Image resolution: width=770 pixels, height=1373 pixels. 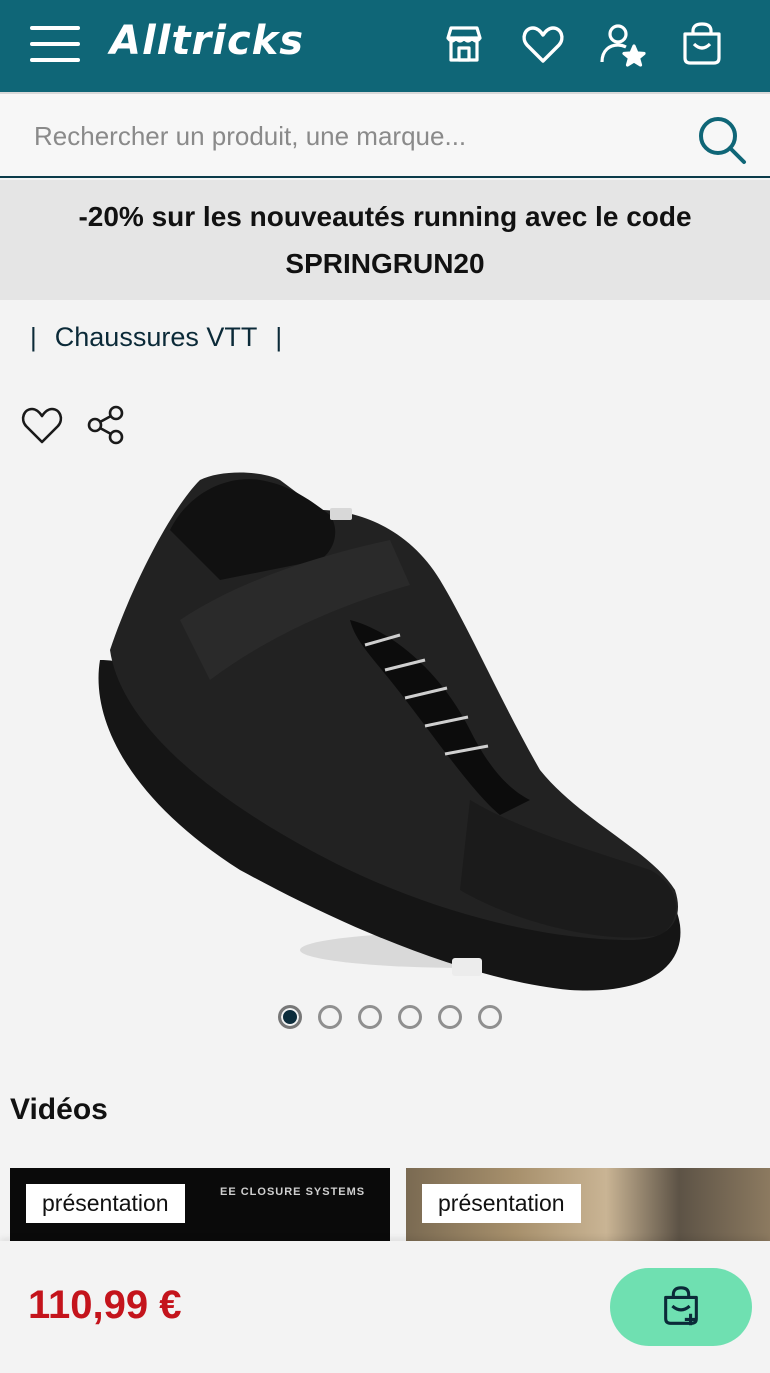 What do you see at coordinates (59, 1109) in the screenshot?
I see `videos-section-title: Vidéos` at bounding box center [59, 1109].